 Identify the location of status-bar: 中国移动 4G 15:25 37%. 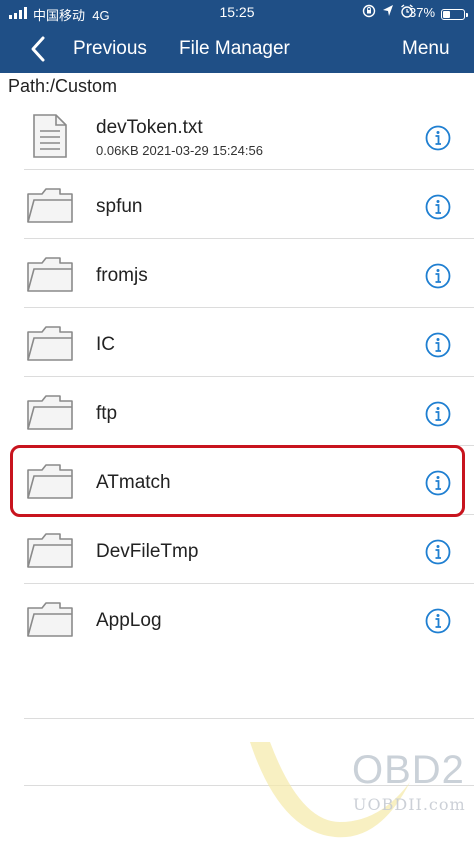
(237, 13).